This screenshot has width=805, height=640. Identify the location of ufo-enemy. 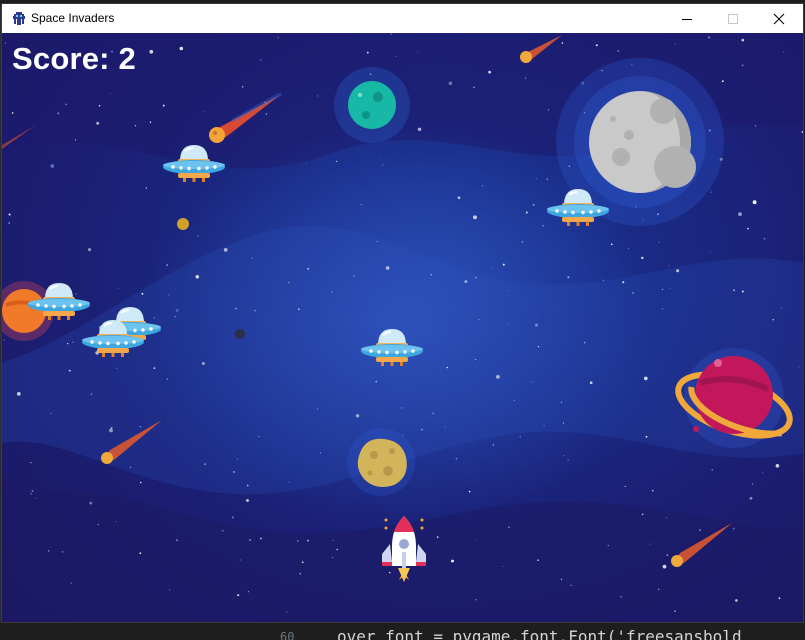
(392, 347).